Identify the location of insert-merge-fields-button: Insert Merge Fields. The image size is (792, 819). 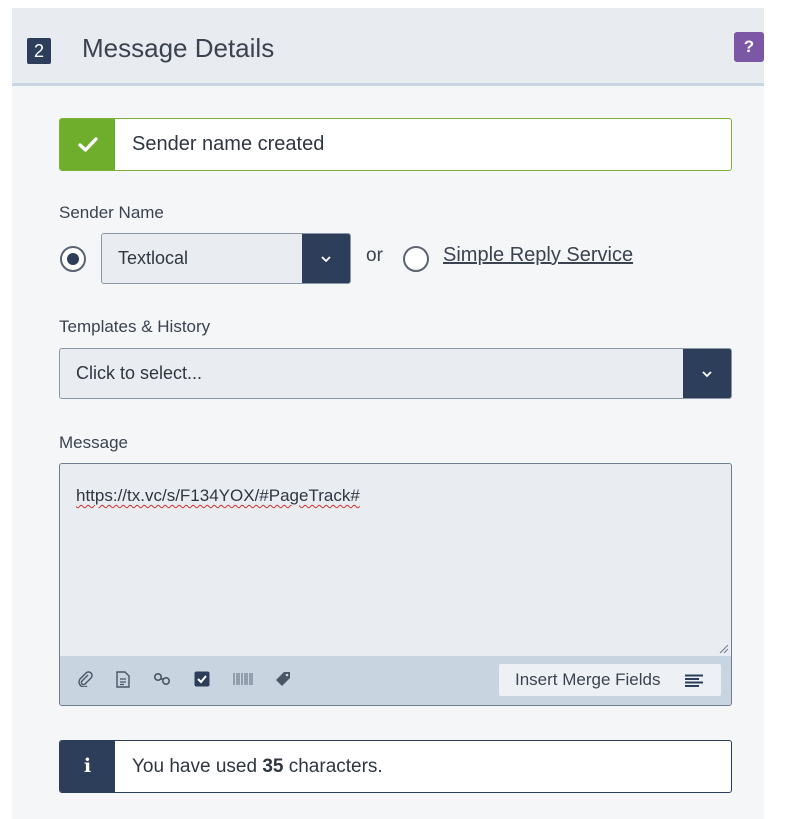
(610, 680).